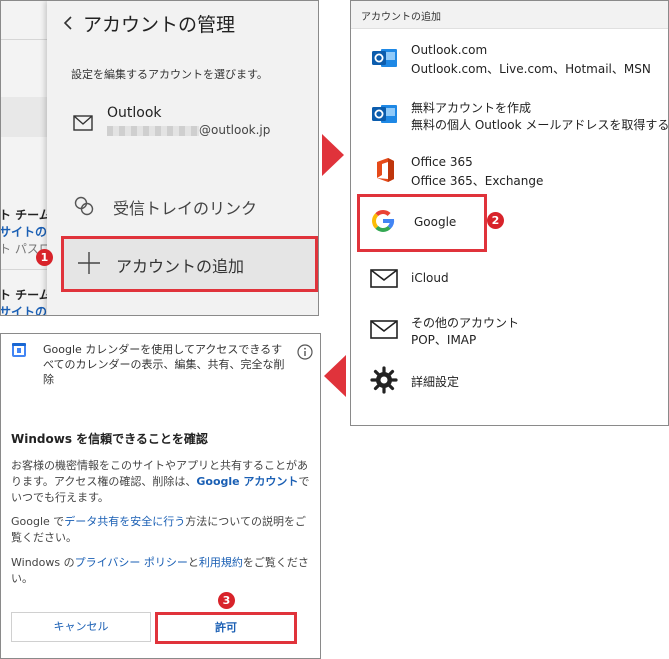  What do you see at coordinates (435, 382) in the screenshot?
I see `provider-name: 詳細設定` at bounding box center [435, 382].